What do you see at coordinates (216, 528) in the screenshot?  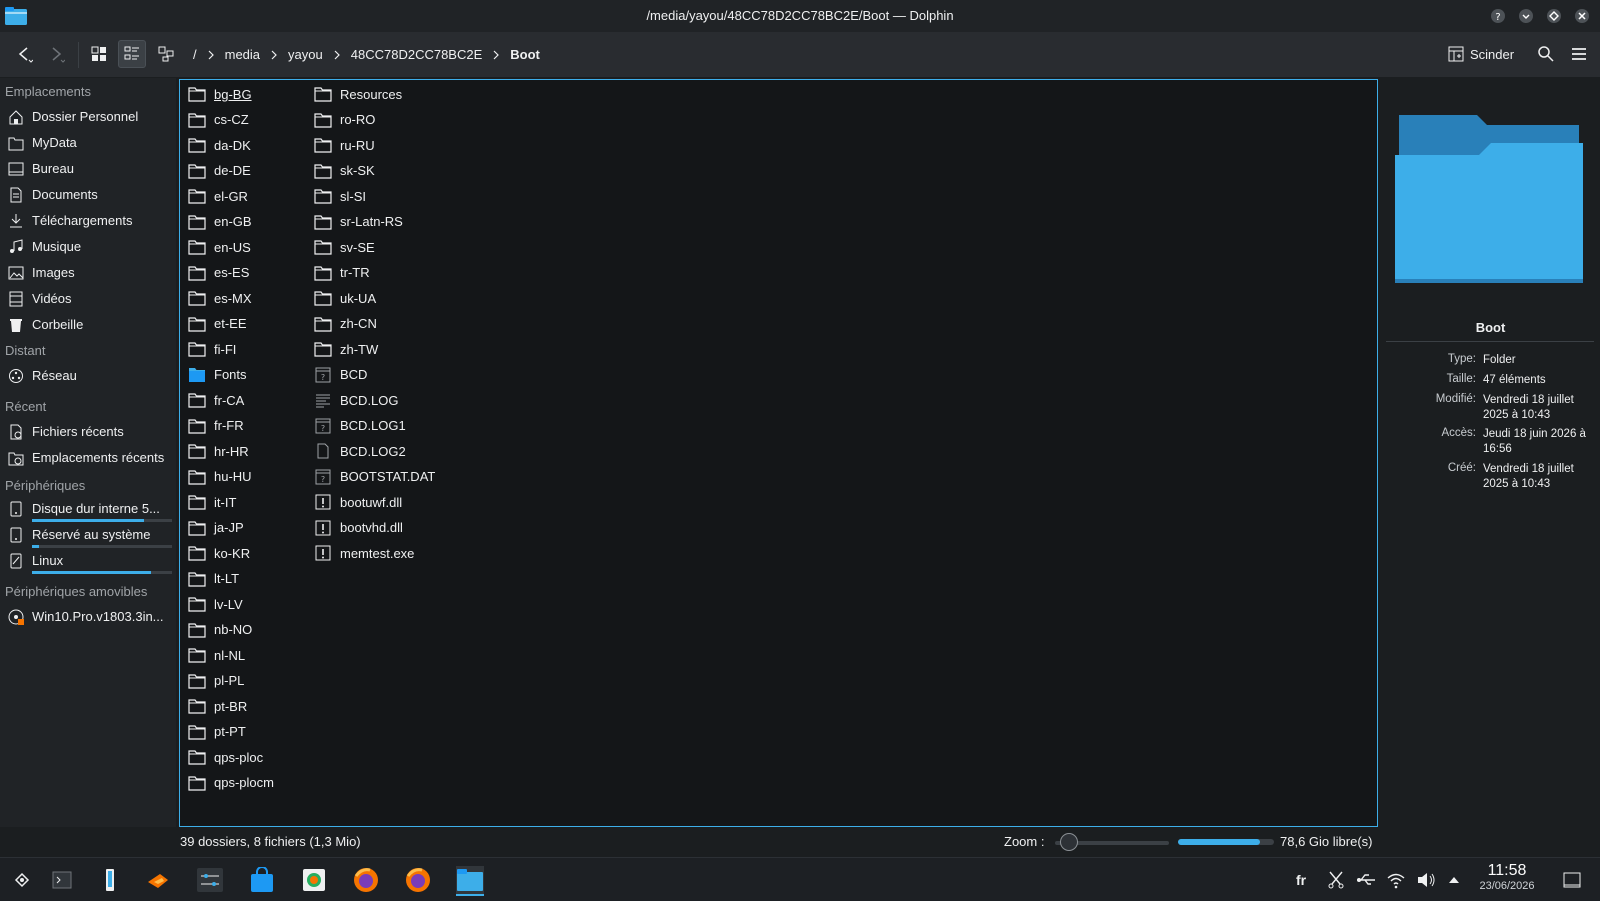 I see `folder-item: ja-JP` at bounding box center [216, 528].